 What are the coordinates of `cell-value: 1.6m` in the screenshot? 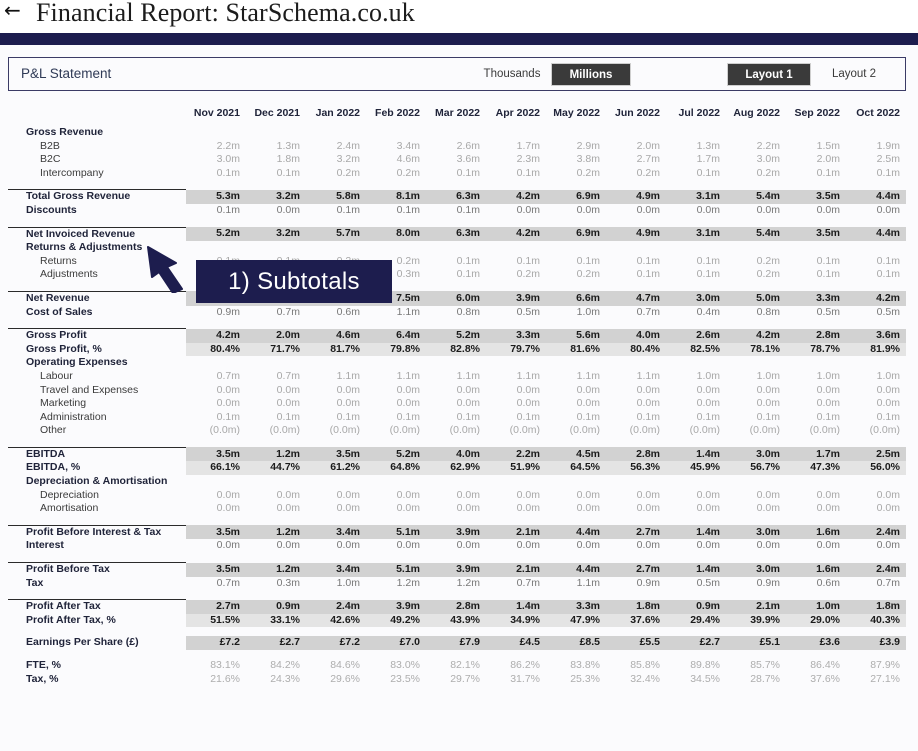 It's located at (816, 569).